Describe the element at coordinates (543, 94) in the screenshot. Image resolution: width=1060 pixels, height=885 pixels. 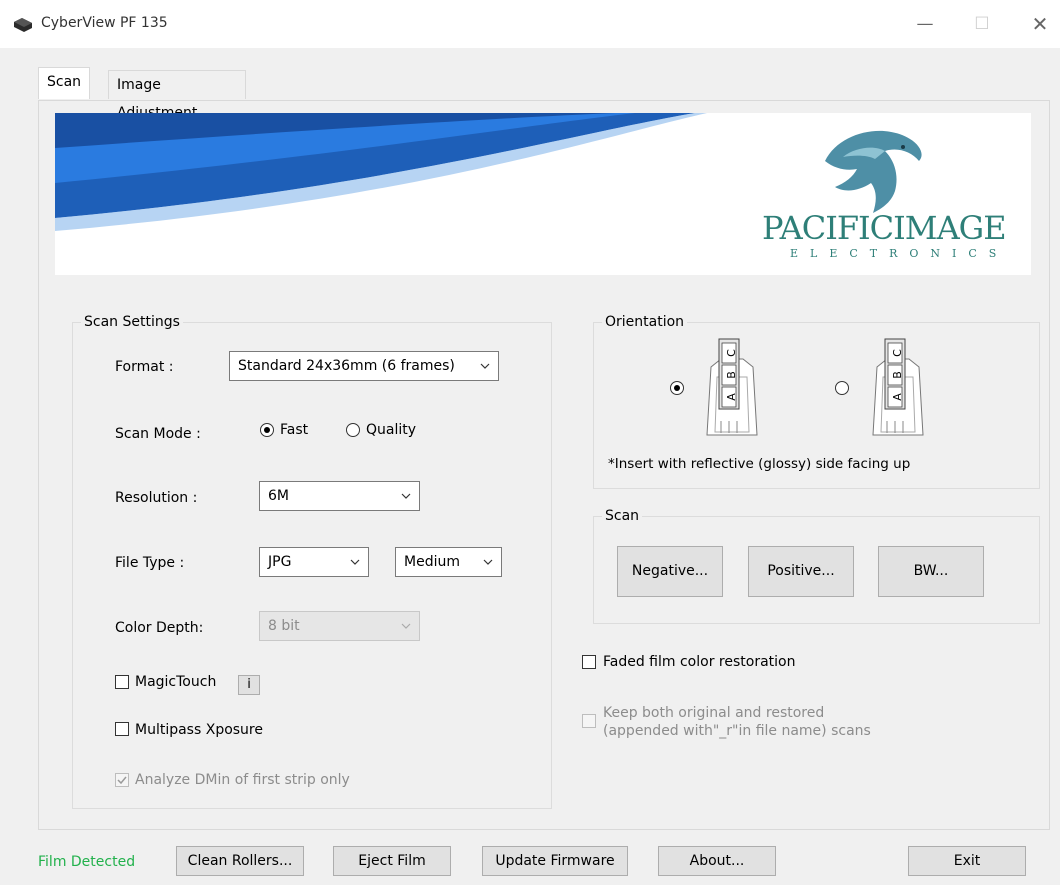
I see `tab-strip: Scan Image Adjustment` at that location.